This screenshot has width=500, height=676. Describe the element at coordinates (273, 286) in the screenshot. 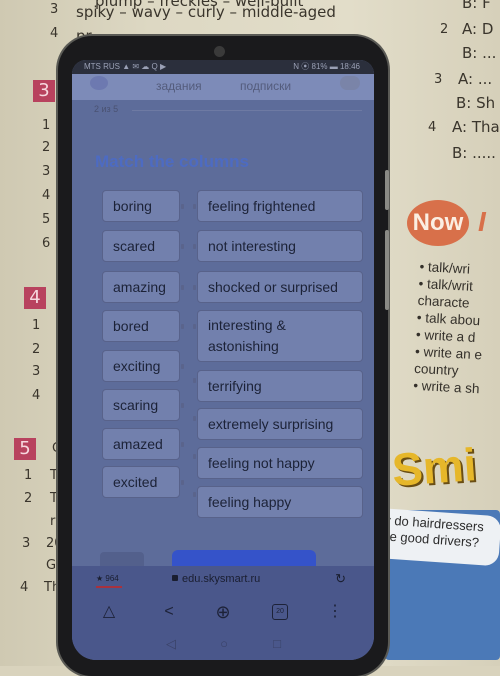

I see `card-label: shocked or surprised` at that location.